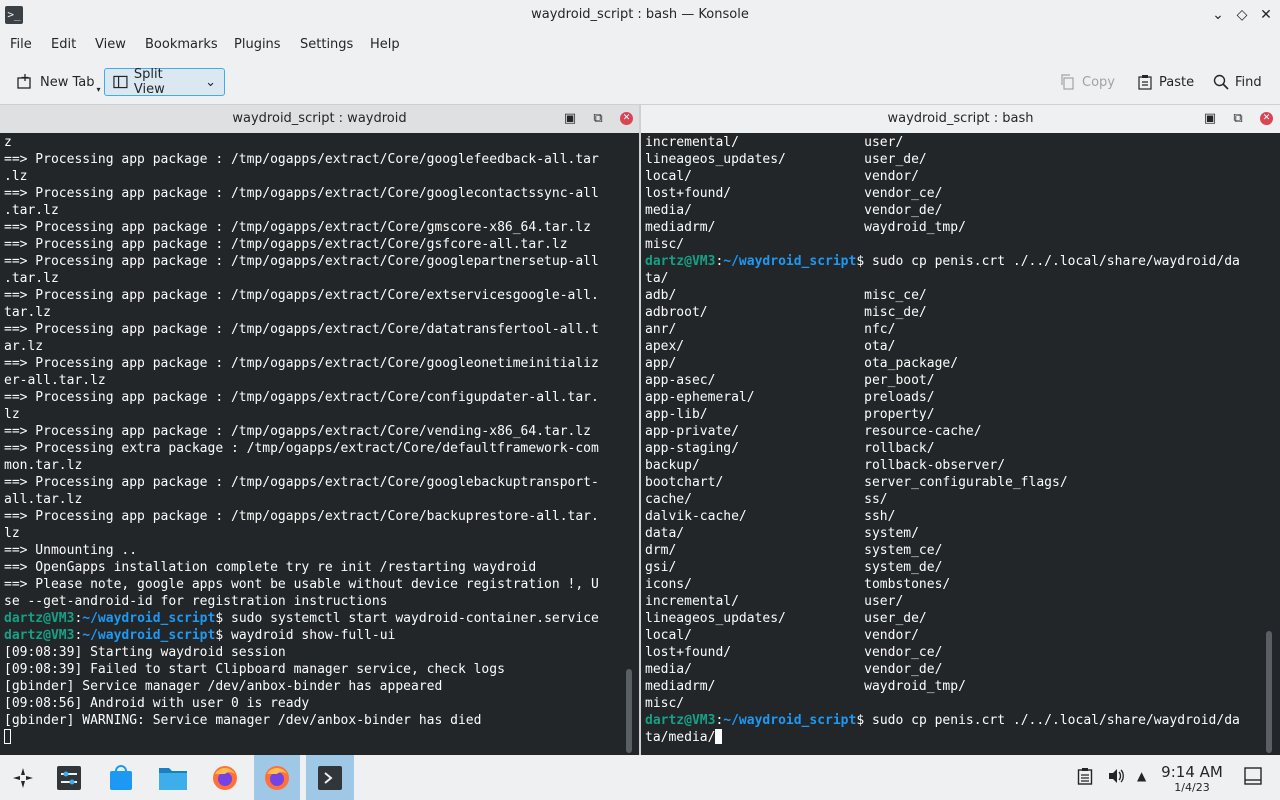 This screenshot has width=1280, height=800. What do you see at coordinates (330, 777) in the screenshot?
I see `konsole-icon` at bounding box center [330, 777].